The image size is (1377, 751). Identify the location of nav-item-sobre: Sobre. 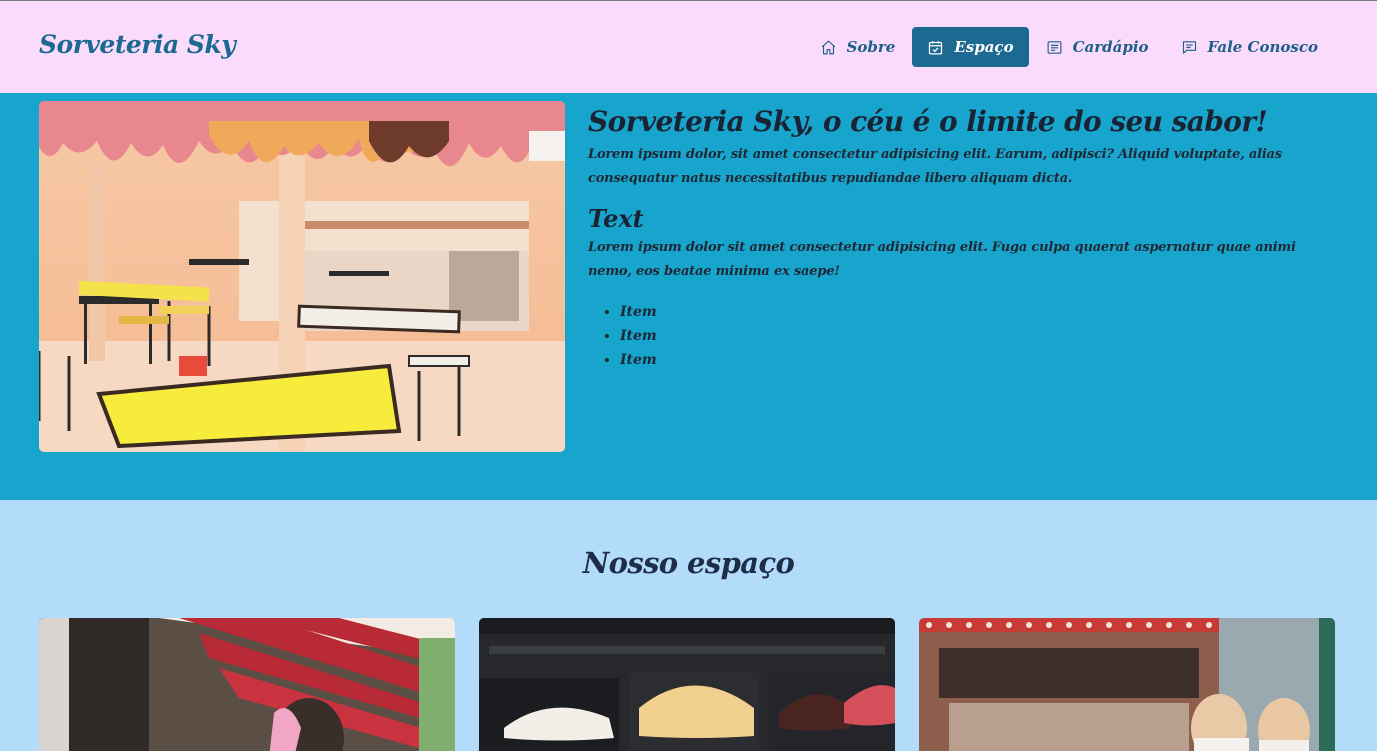
(858, 47).